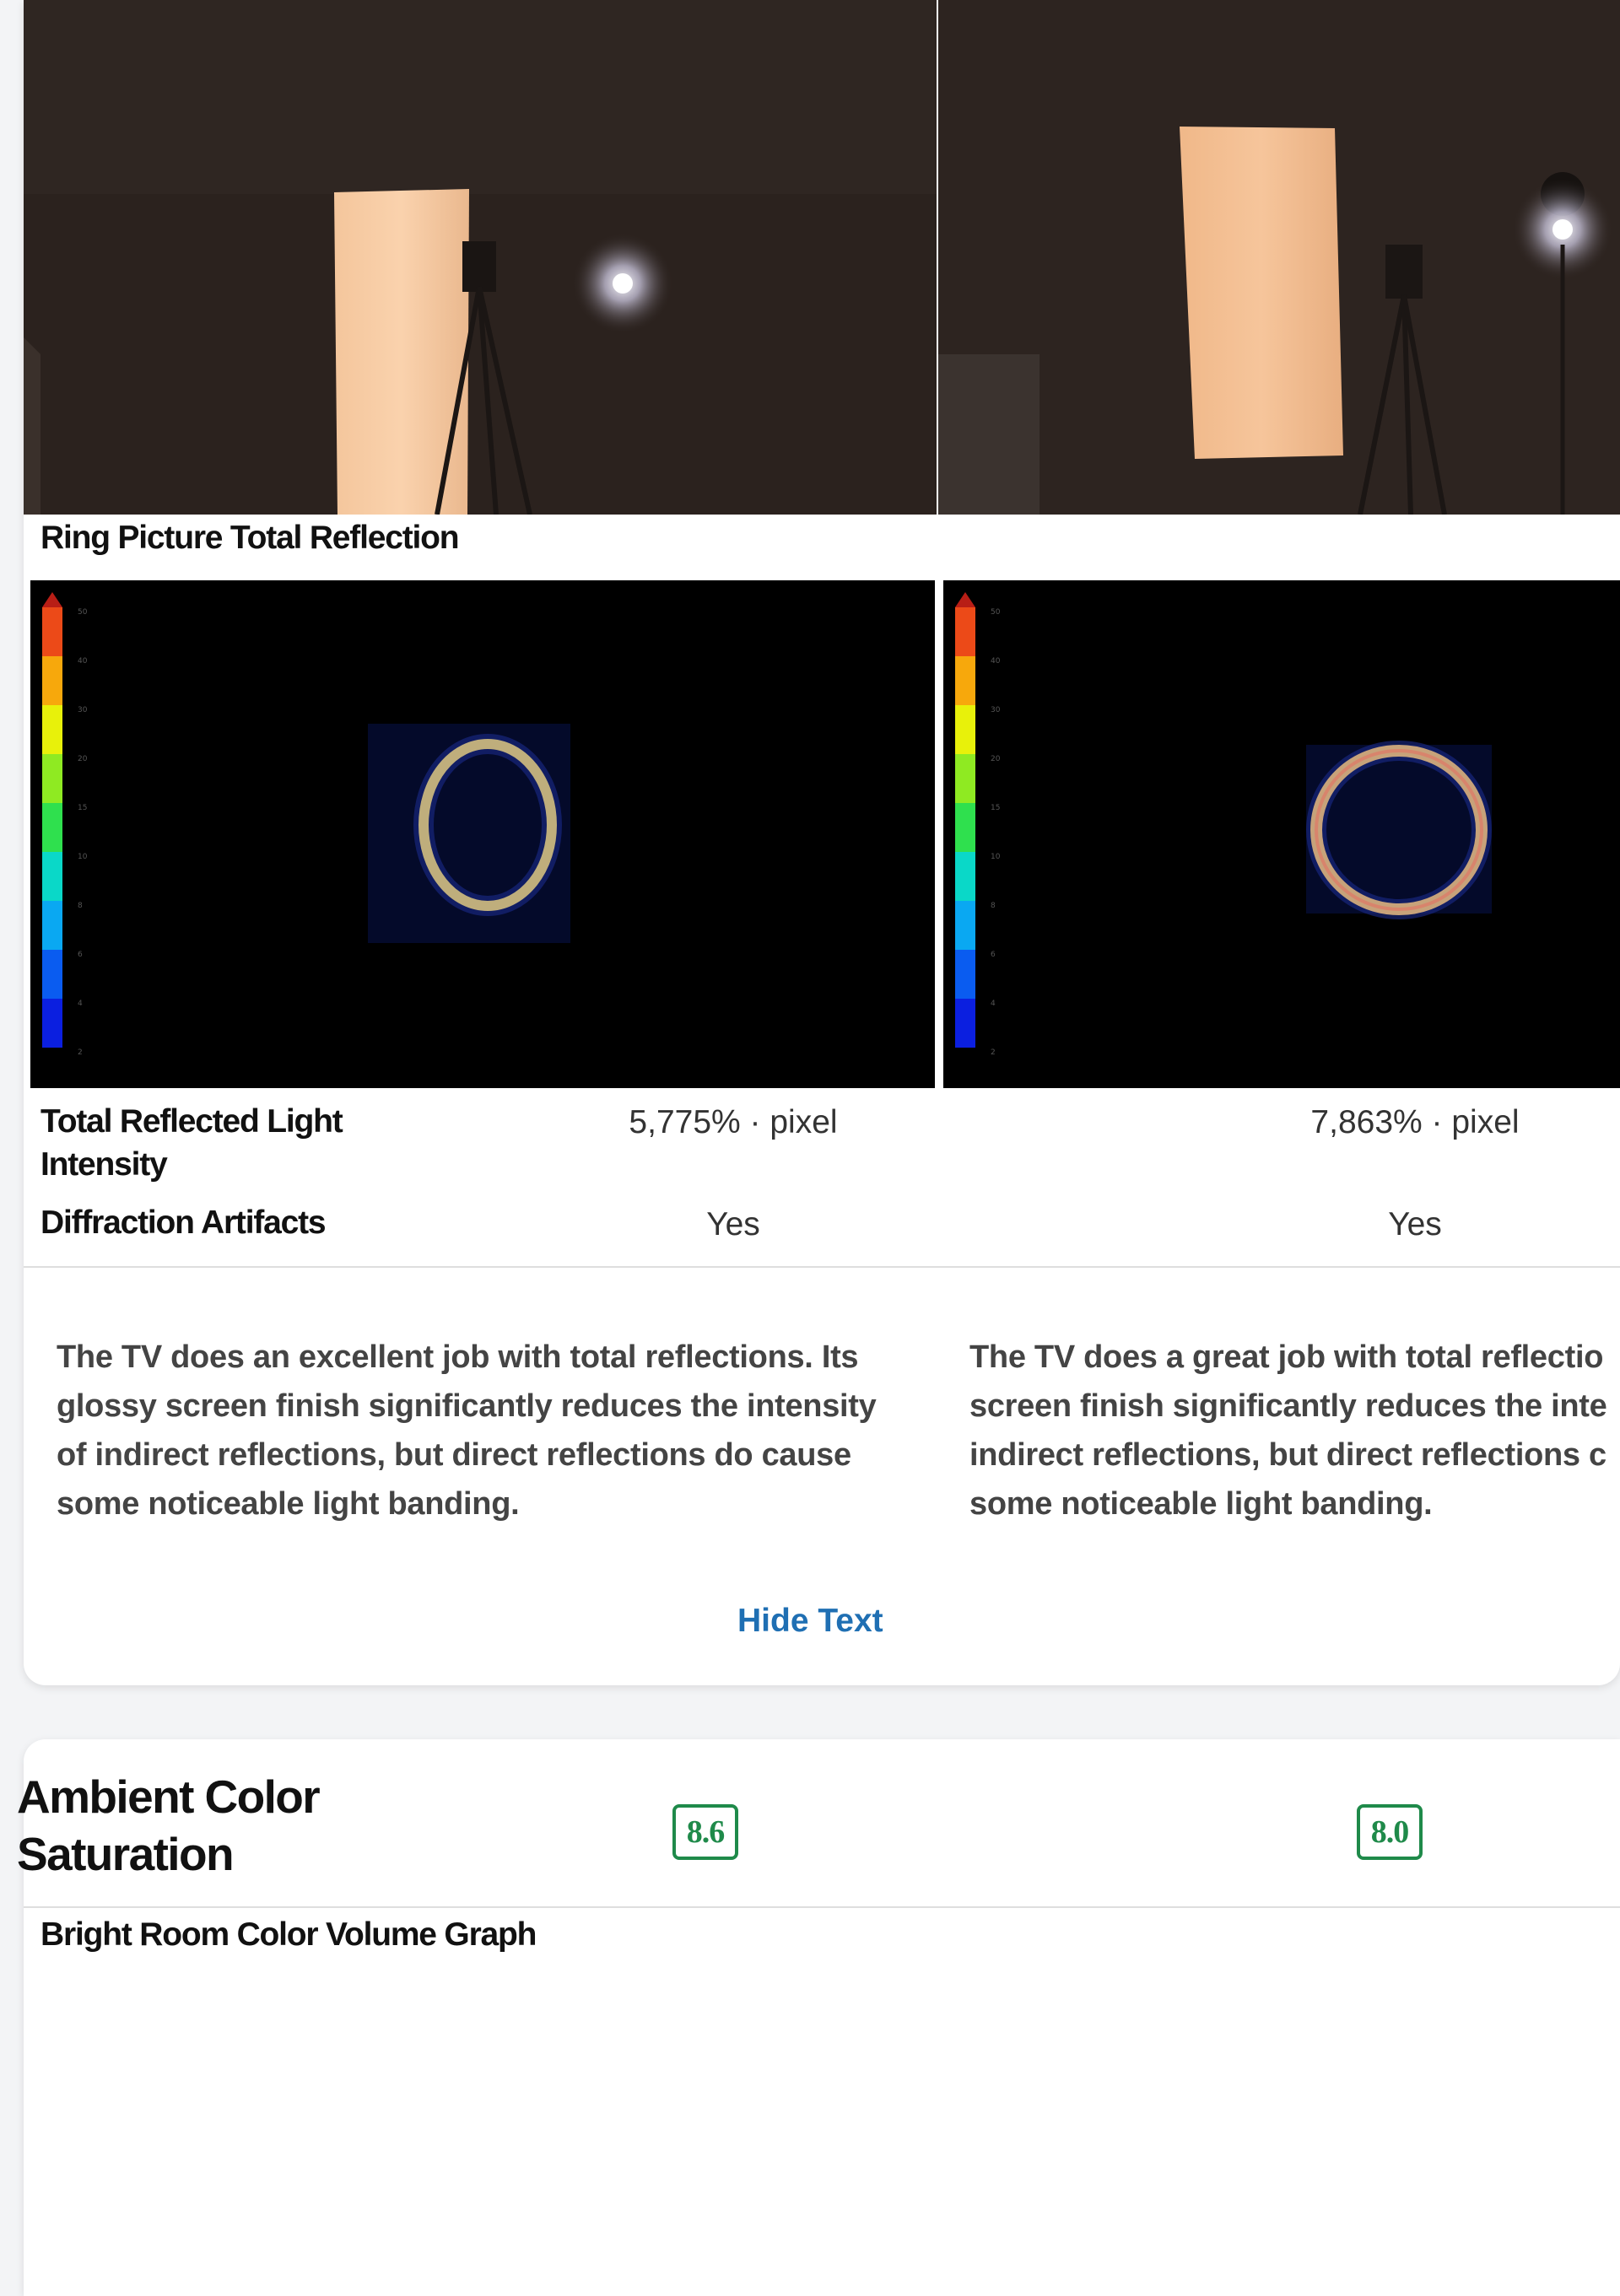  Describe the element at coordinates (1281, 834) in the screenshot. I see `ring-heatmap-right: 50 40 30 20 15 10 8 6 4 2` at that location.